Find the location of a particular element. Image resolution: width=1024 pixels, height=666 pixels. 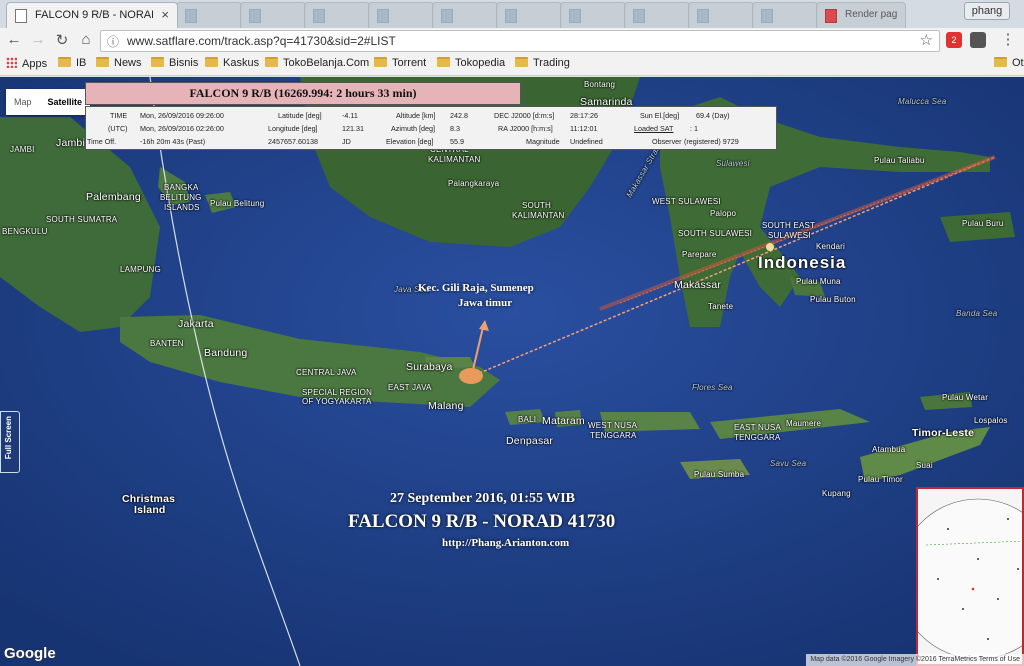

altitude-value: 242.8 is located at coordinates (459, 115).